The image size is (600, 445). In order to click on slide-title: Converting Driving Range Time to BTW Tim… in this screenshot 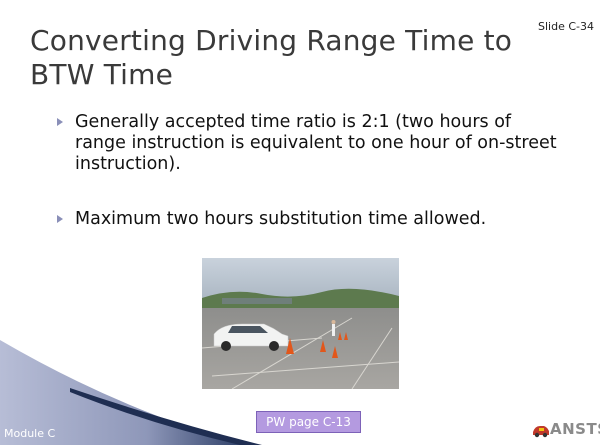, I will do `click(271, 57)`.